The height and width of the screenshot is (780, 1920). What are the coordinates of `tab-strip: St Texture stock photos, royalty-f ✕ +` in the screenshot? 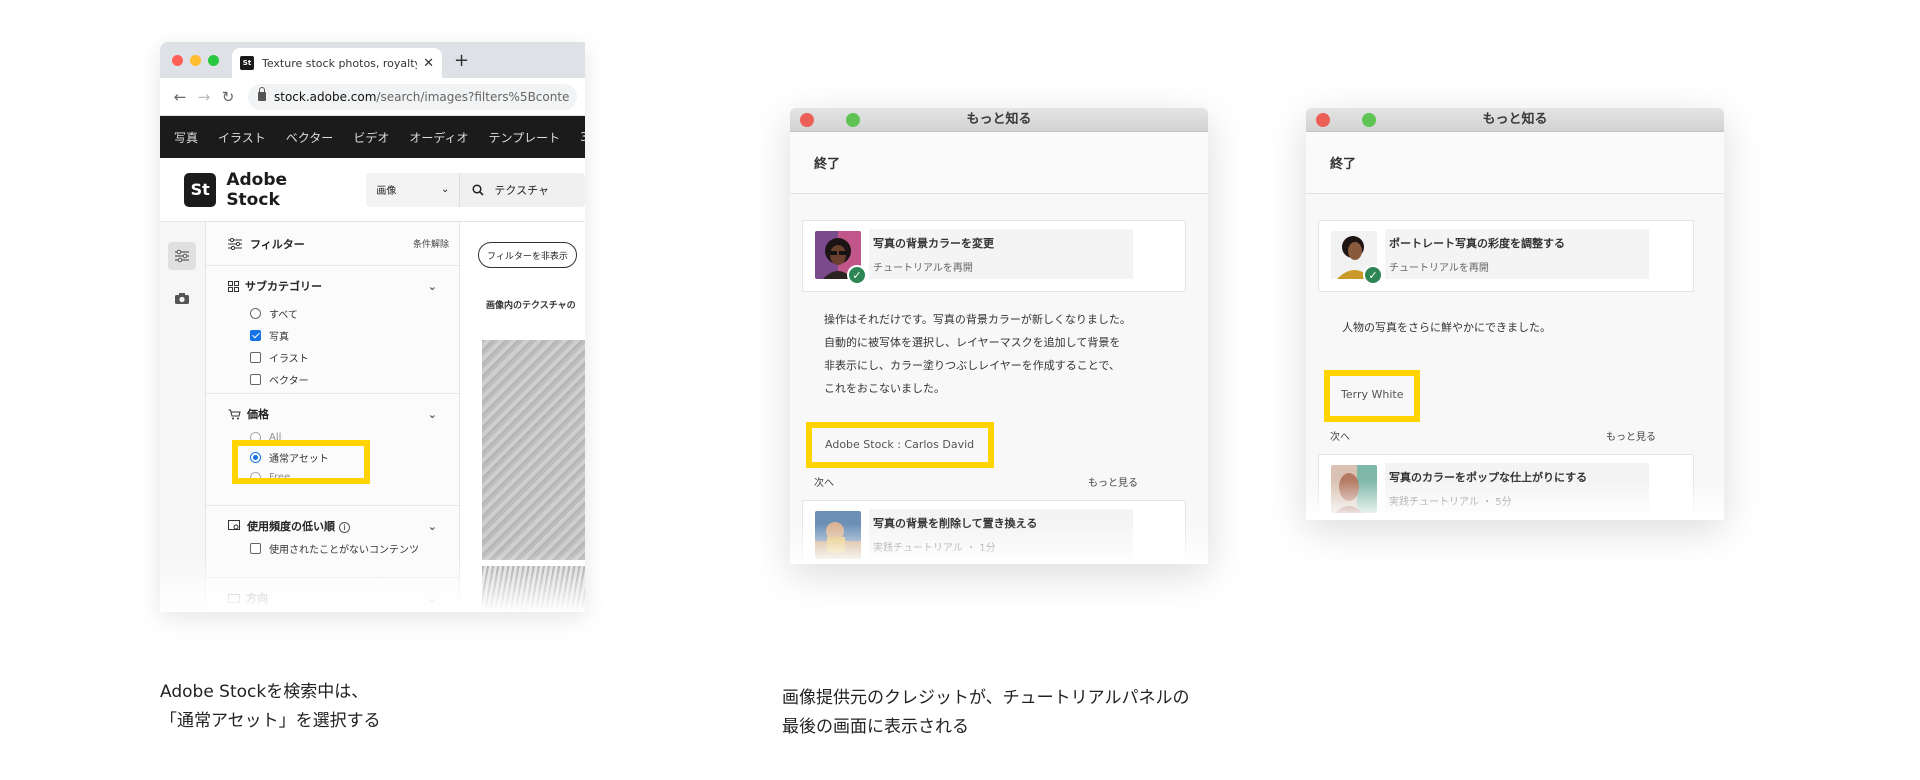 It's located at (372, 60).